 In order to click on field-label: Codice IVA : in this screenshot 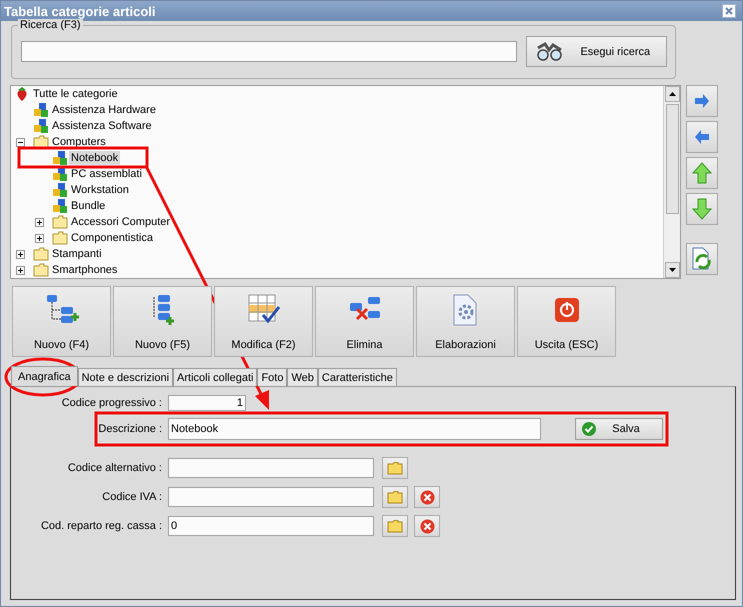, I will do `click(132, 497)`.